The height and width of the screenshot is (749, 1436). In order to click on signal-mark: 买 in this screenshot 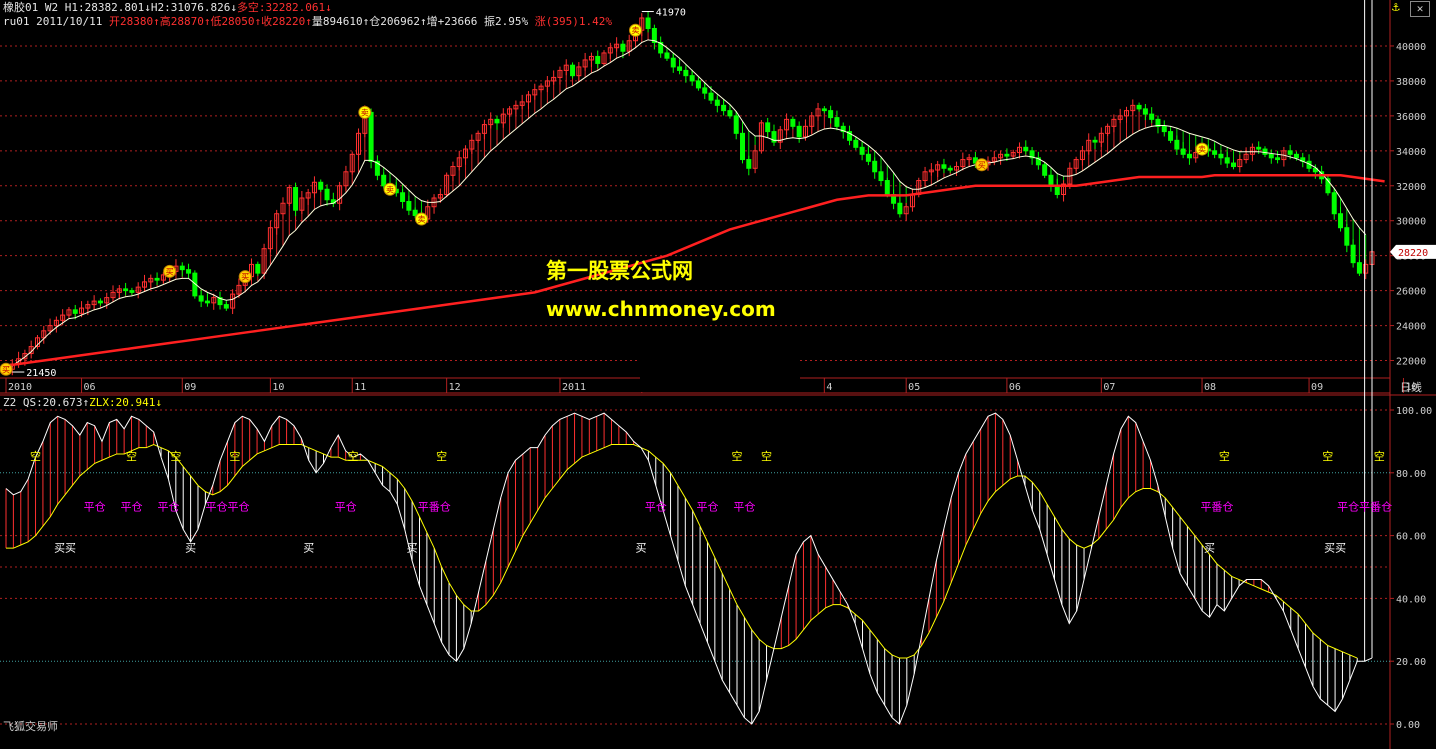, I will do `click(982, 165)`.